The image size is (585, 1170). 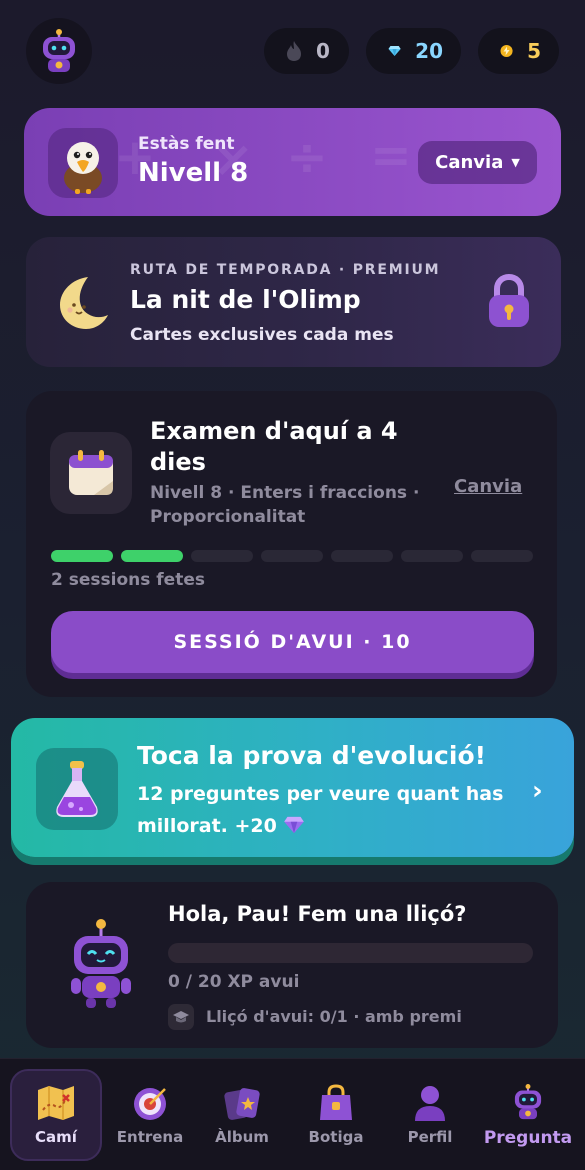 I want to click on season-subtitle: RUTA DE TEMPORADA · PREMIUM, so click(x=285, y=270).